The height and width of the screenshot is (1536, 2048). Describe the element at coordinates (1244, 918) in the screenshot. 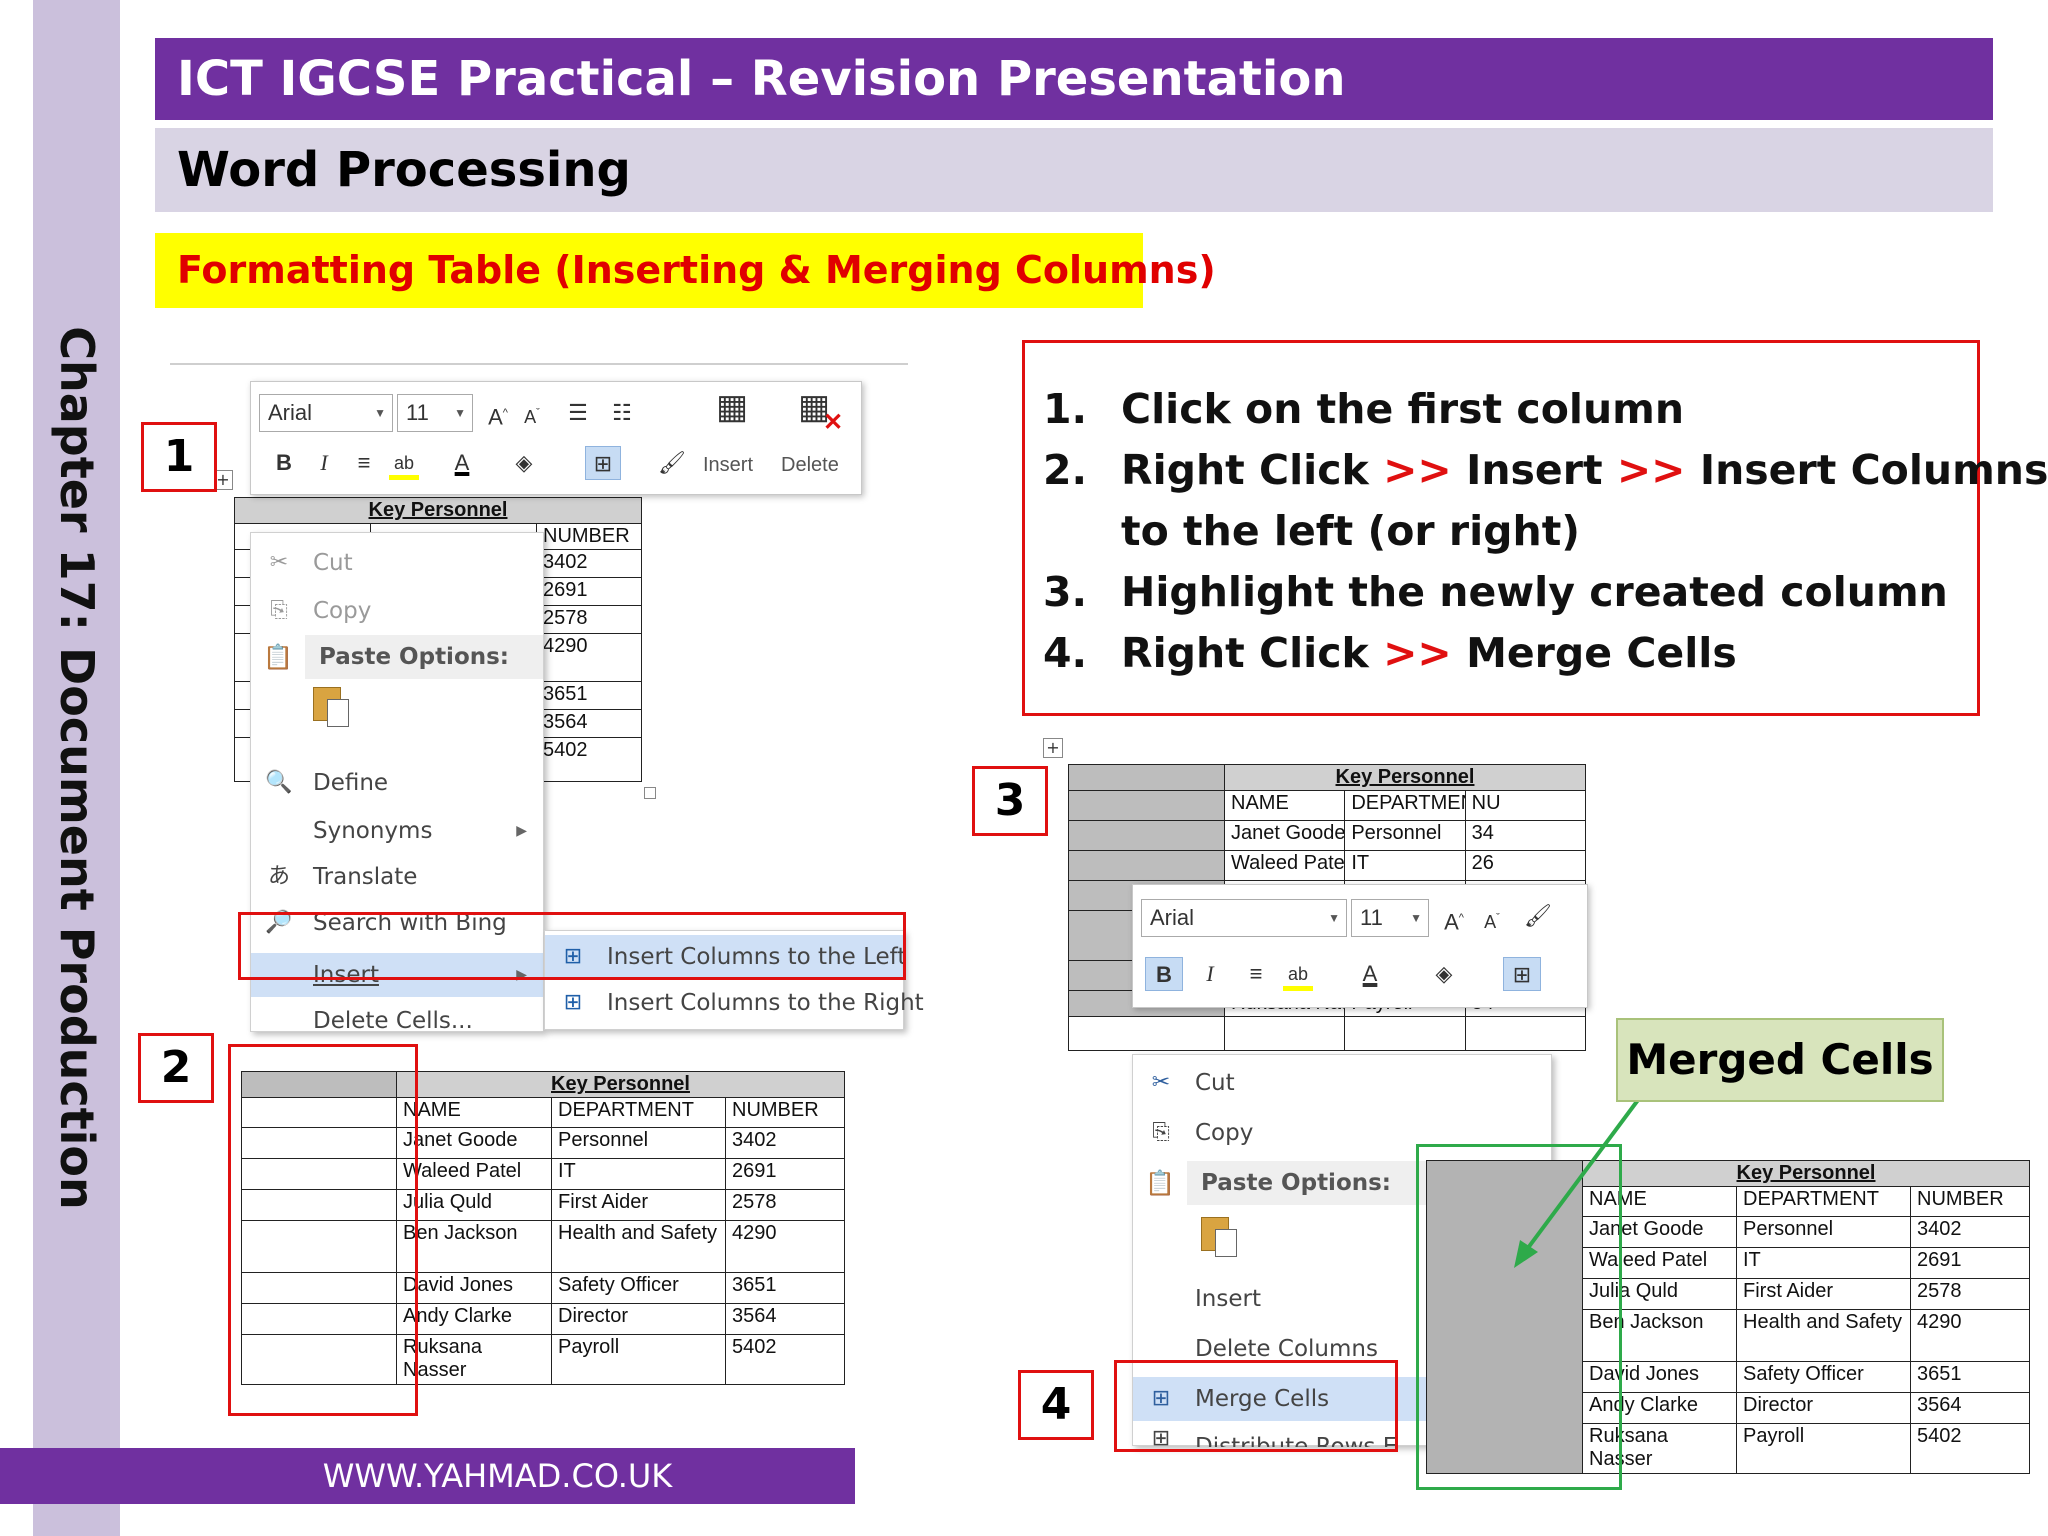

I see `font-name-box: Arial ▼` at that location.